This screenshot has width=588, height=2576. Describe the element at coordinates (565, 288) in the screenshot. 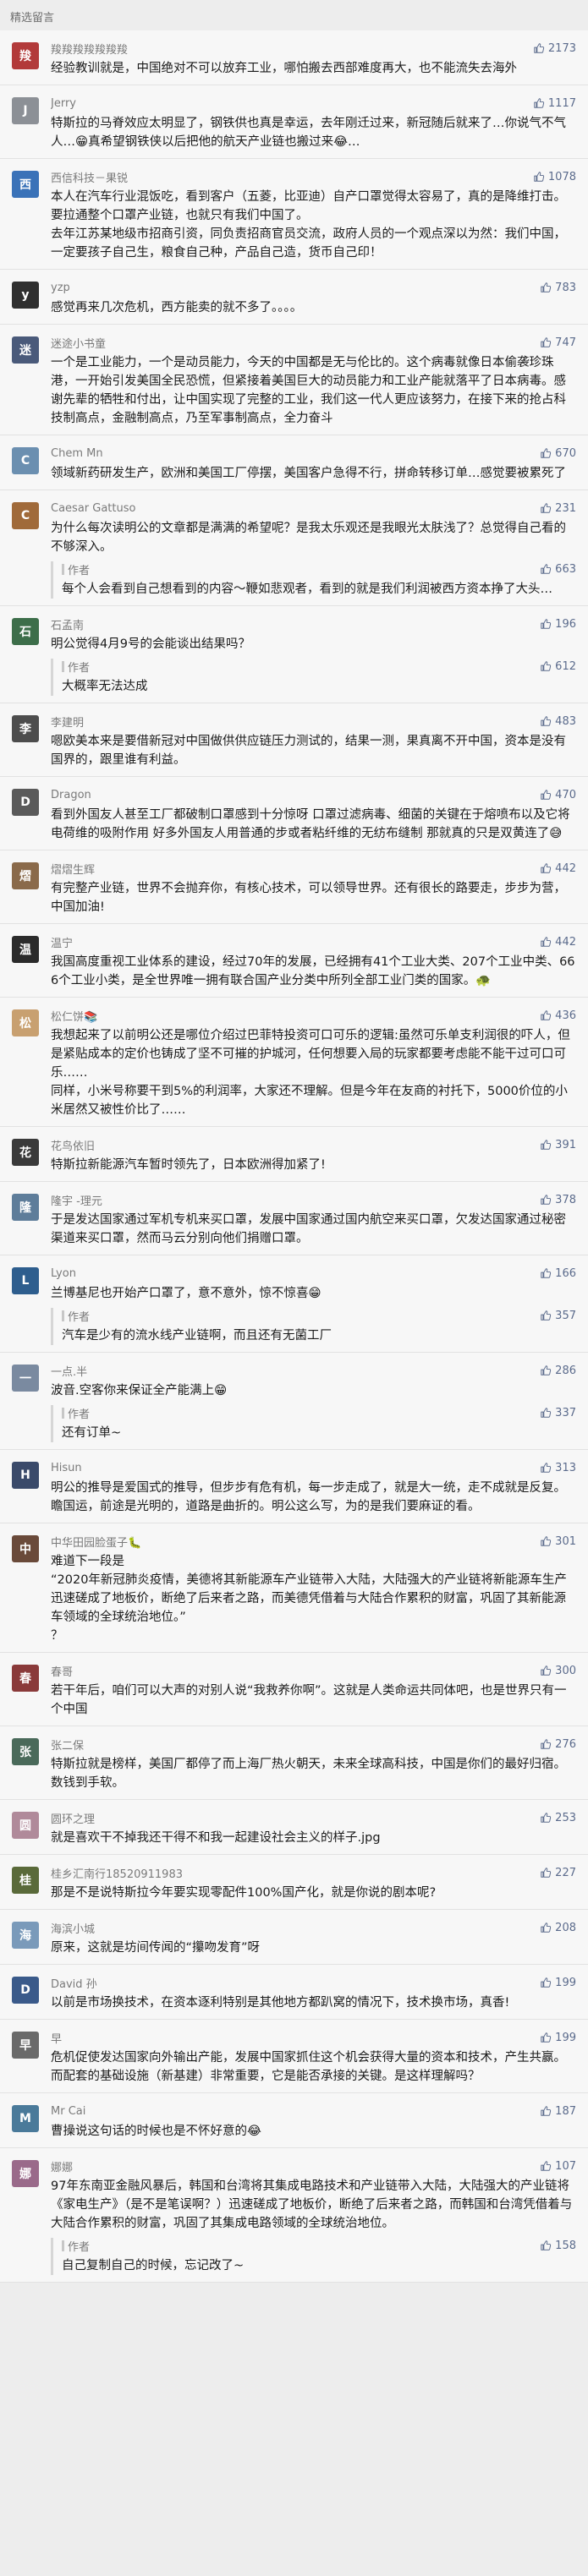

I see `like-count: 783` at that location.